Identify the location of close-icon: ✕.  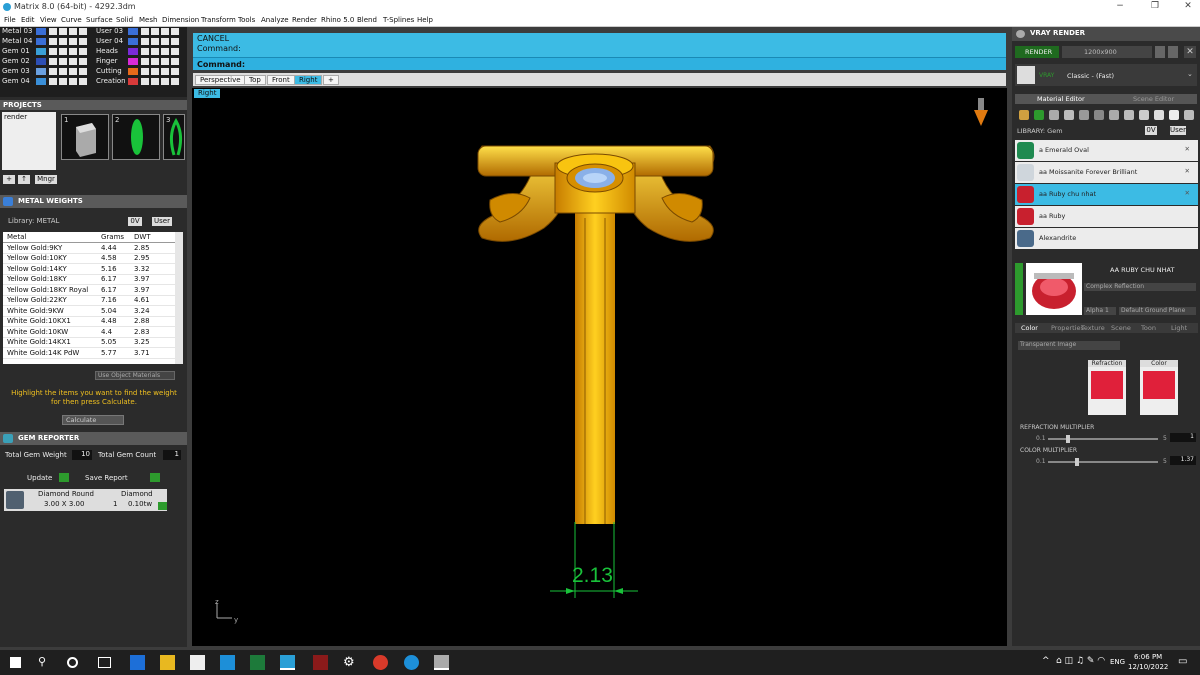
(1190, 52).